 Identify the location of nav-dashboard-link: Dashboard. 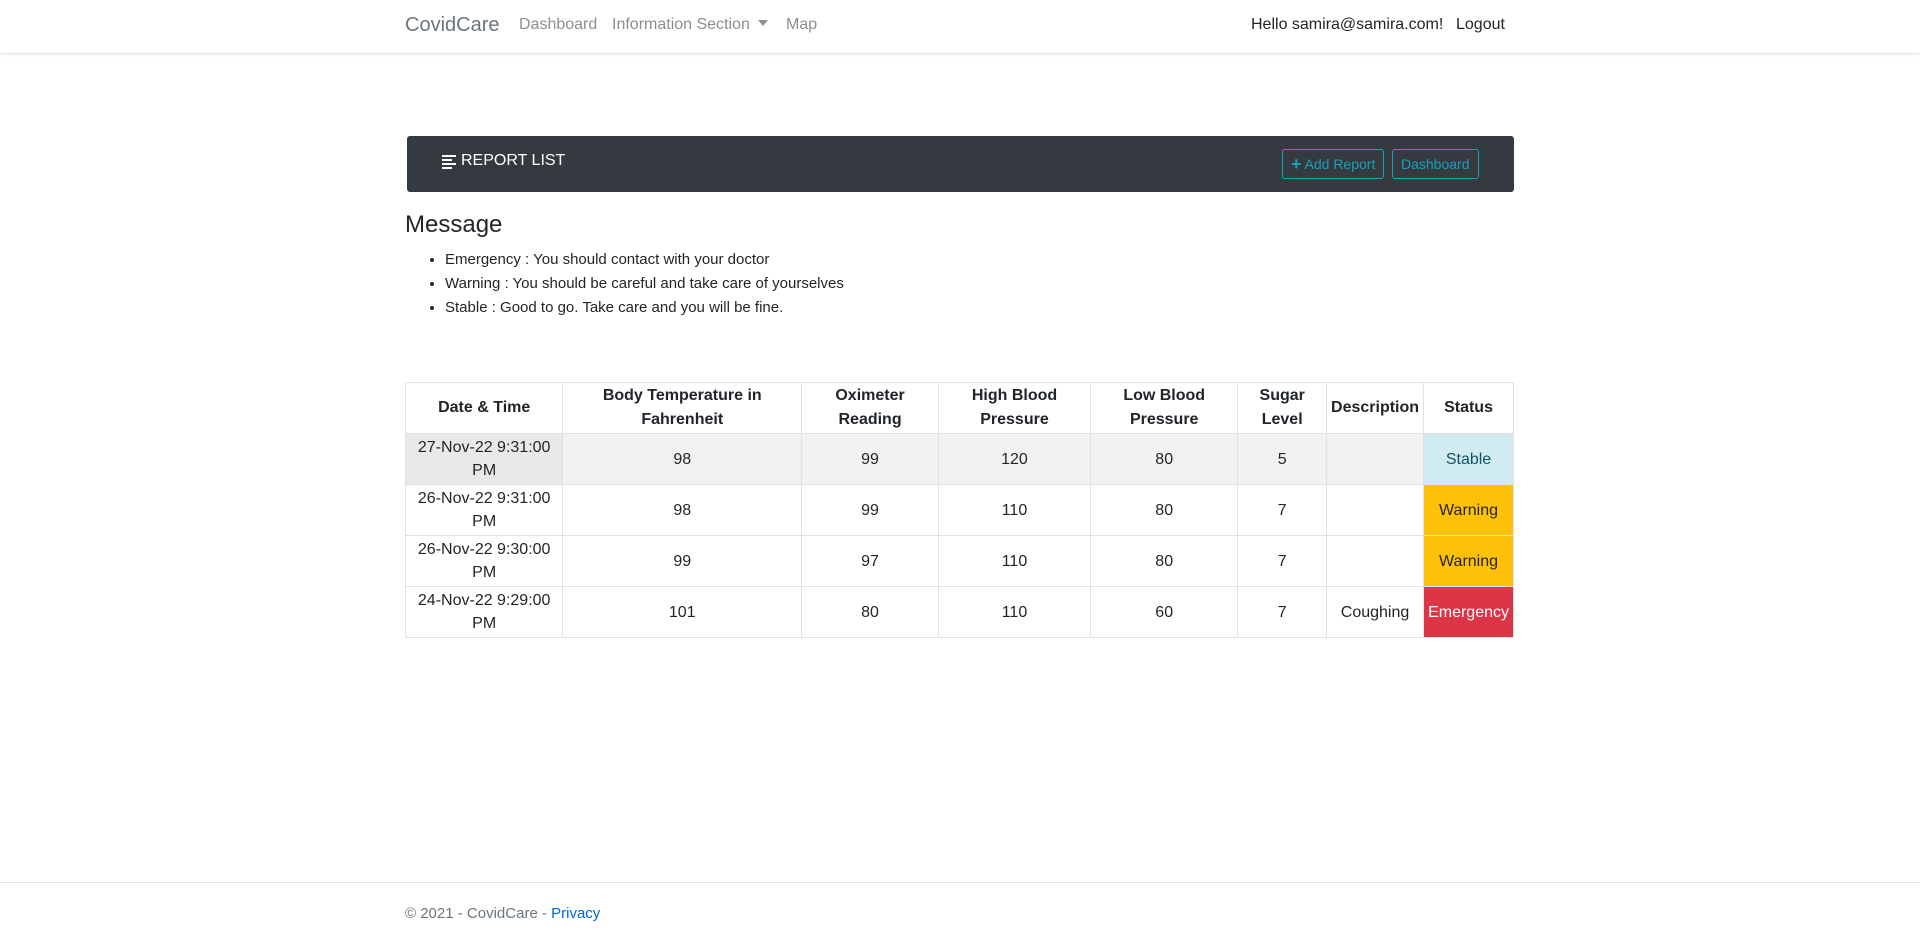
(558, 25).